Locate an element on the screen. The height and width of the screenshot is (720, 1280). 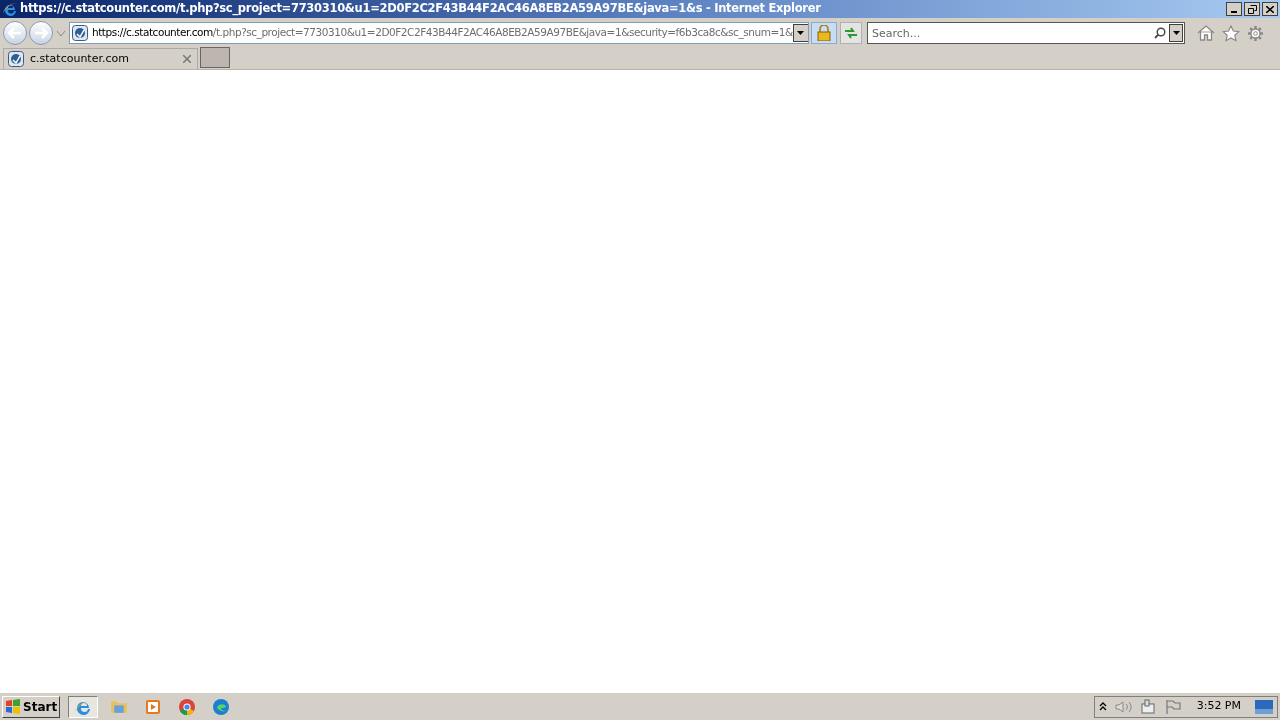
url-text: https://c.statcounter.com/t.php?sc_project=7730310&u1=2D0F2C2F43B44F2AC46A8EB2A59A97BE&java=1&security=f6b3ca8c&sc_snum=1& is located at coordinates (442, 33).